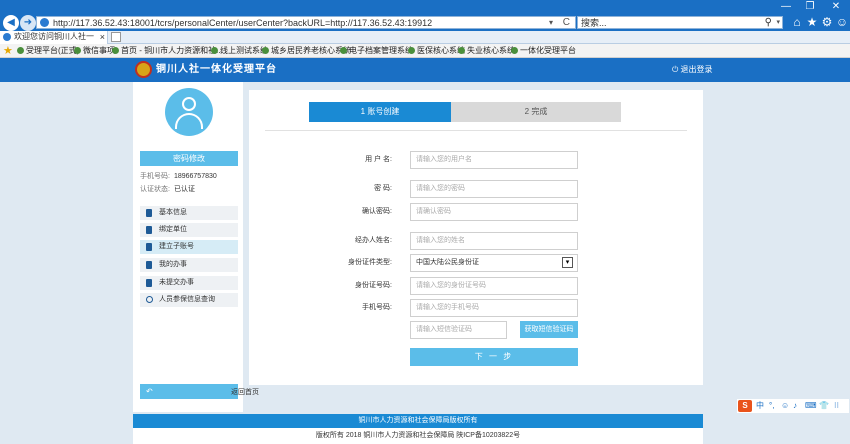 This screenshot has width=850, height=444. I want to click on sogou-logo-icon: S, so click(745, 406).